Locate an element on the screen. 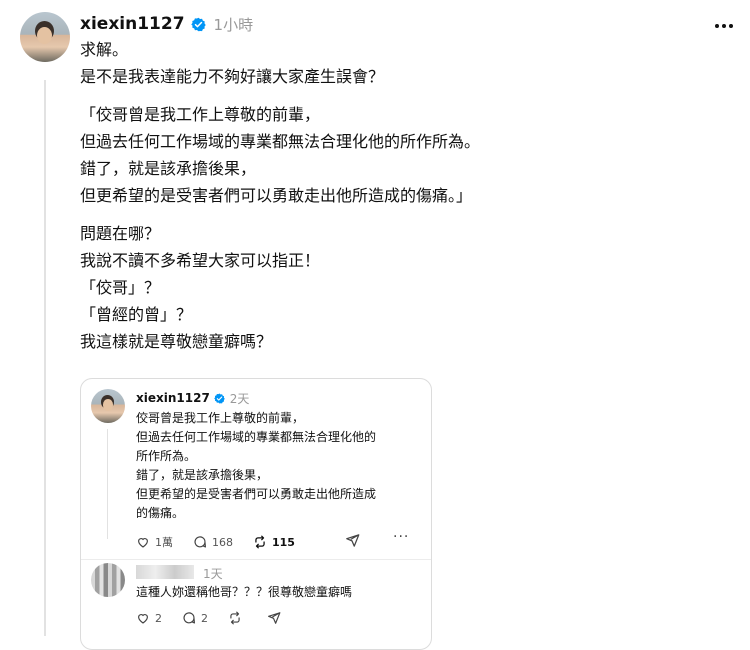  quoted-line: 但更希望的是受害者們可以勇敢走出他所造成 is located at coordinates (256, 494).